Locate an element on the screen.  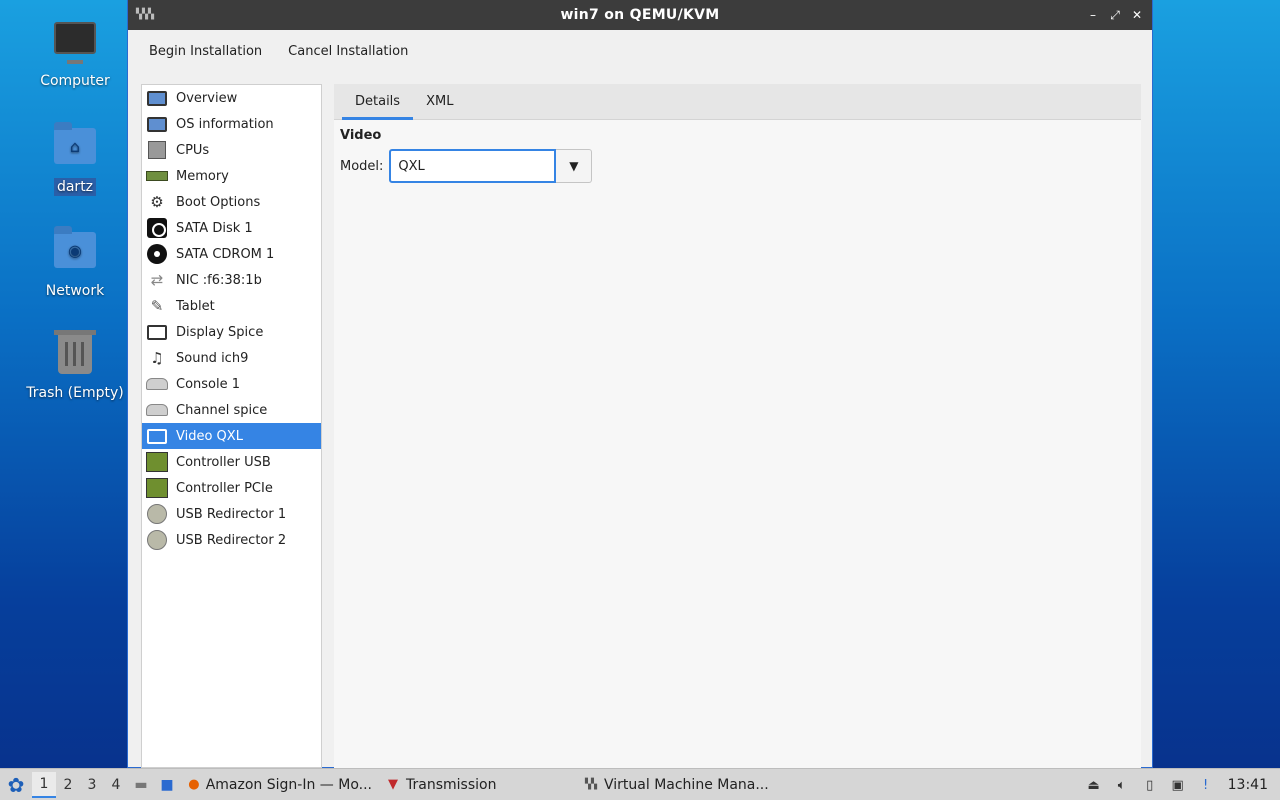
workspace-4: 4 is located at coordinates (116, 785).